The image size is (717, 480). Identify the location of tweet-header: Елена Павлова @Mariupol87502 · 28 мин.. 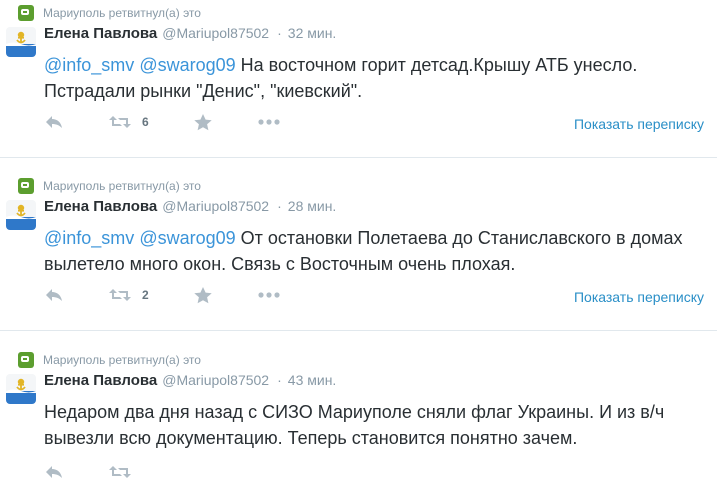
(190, 206).